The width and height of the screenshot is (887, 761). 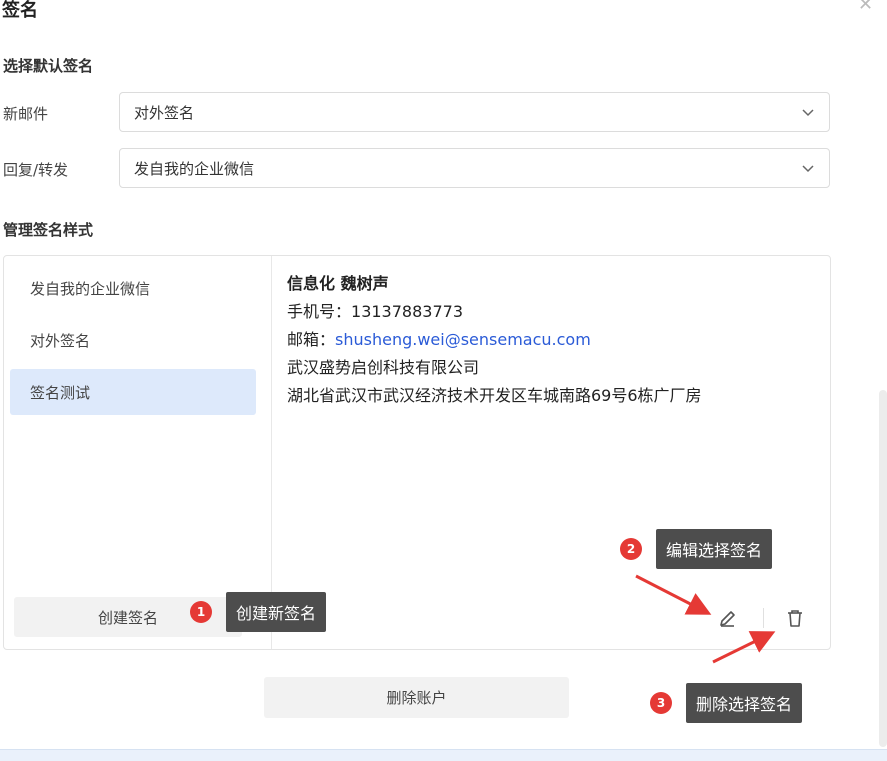 I want to click on annotation-badge-2: 2, so click(x=631, y=549).